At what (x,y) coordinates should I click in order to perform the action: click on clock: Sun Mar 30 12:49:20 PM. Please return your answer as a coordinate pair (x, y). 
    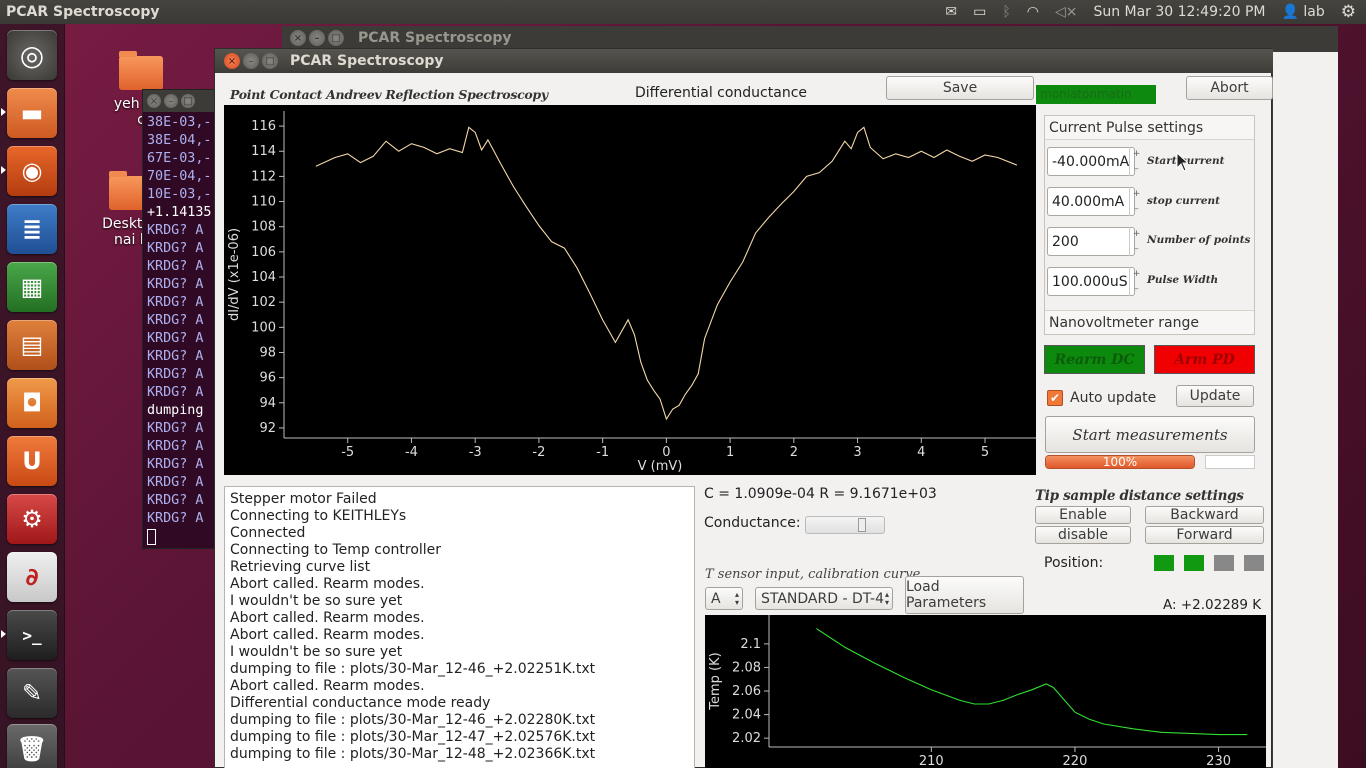
    Looking at the image, I should click on (1179, 12).